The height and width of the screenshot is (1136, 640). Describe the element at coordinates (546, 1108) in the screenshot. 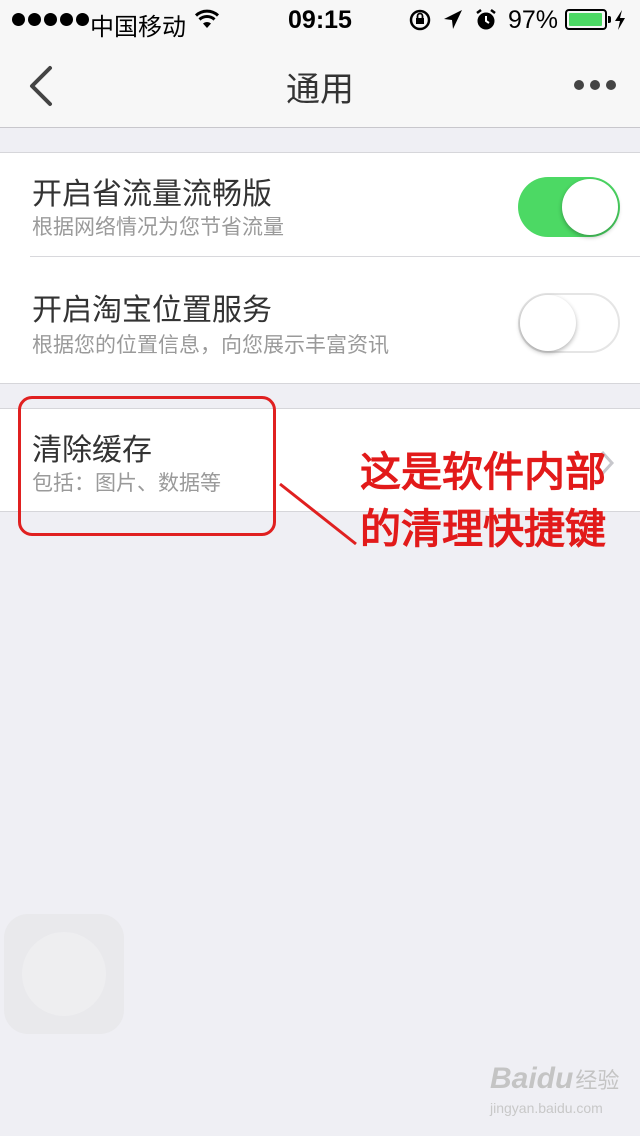

I see `watermark-url: jingyan.baidu.com` at that location.